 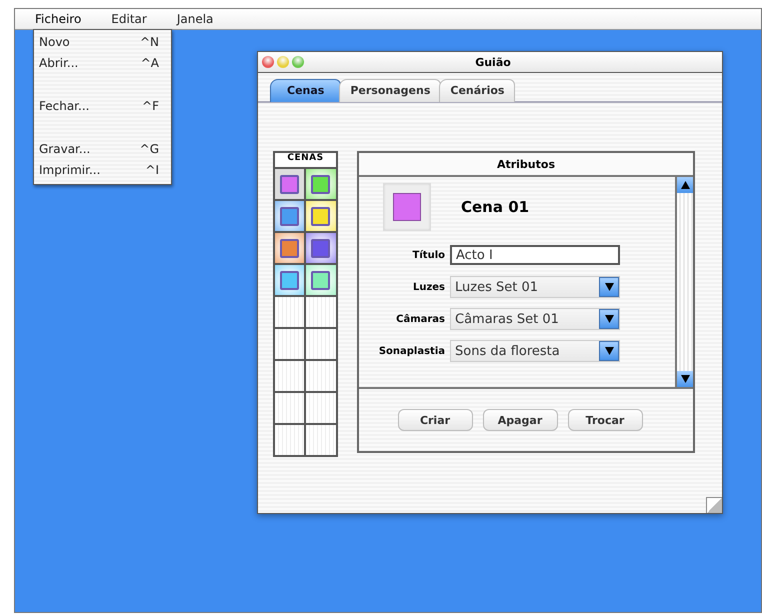 What do you see at coordinates (714, 505) in the screenshot?
I see `resize-grip` at bounding box center [714, 505].